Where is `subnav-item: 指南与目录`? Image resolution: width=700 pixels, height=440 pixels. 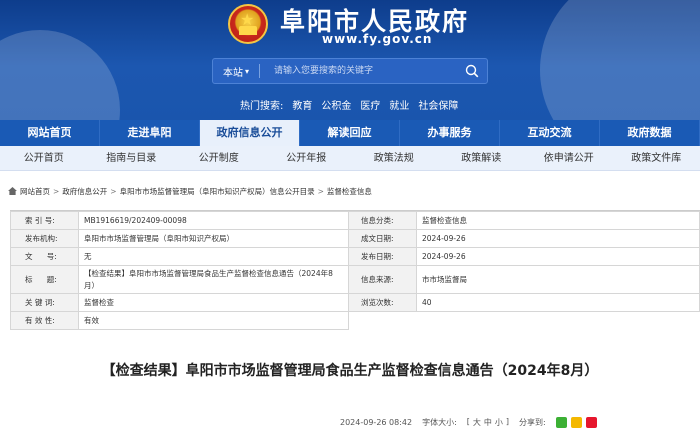 subnav-item: 指南与目录 is located at coordinates (132, 158).